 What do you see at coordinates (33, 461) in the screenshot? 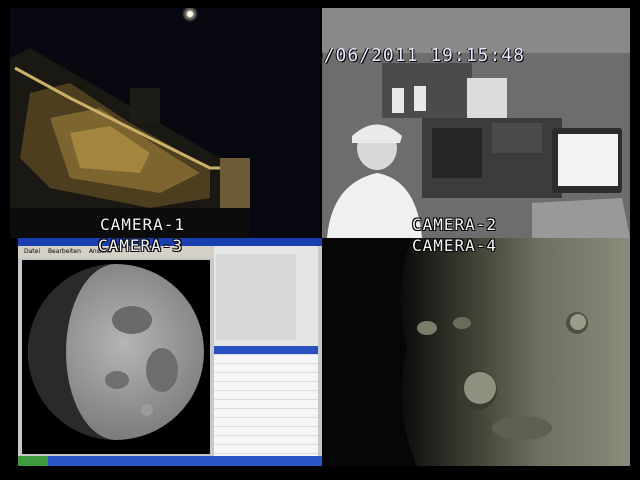
I see `start-button` at bounding box center [33, 461].